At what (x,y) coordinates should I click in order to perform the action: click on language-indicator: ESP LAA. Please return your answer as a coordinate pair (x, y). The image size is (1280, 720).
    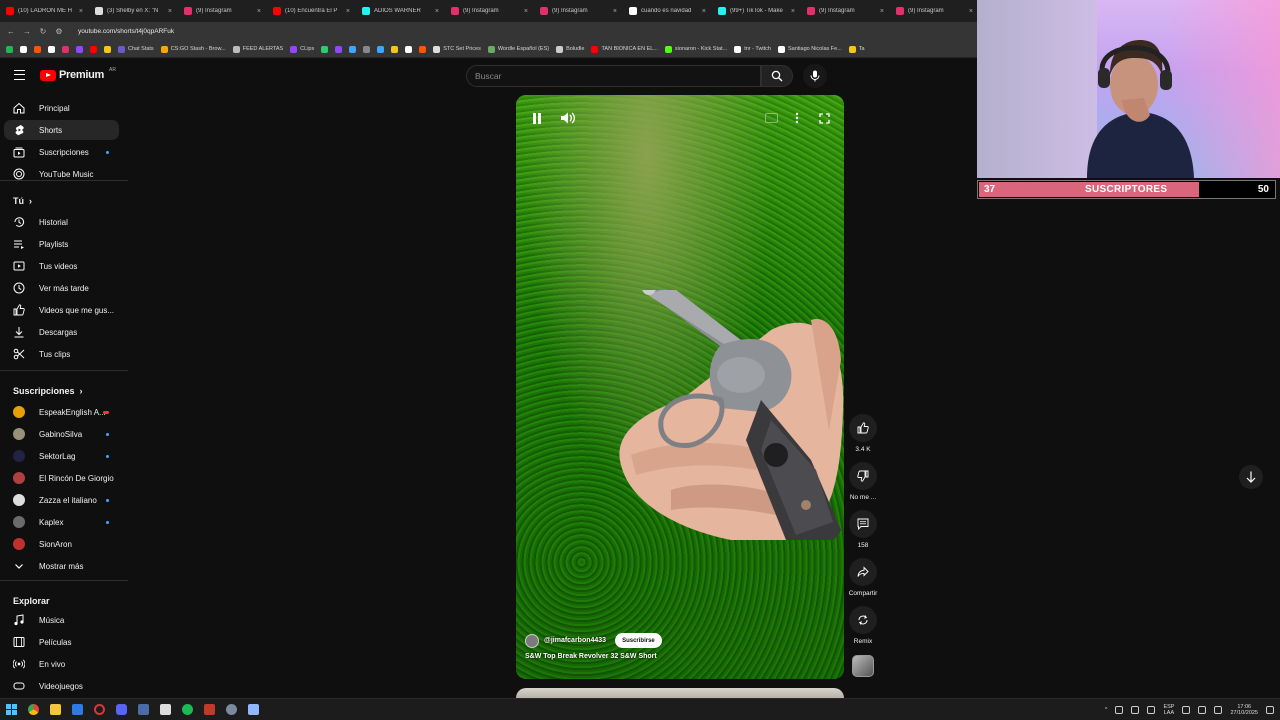
    Looking at the image, I should click on (1168, 710).